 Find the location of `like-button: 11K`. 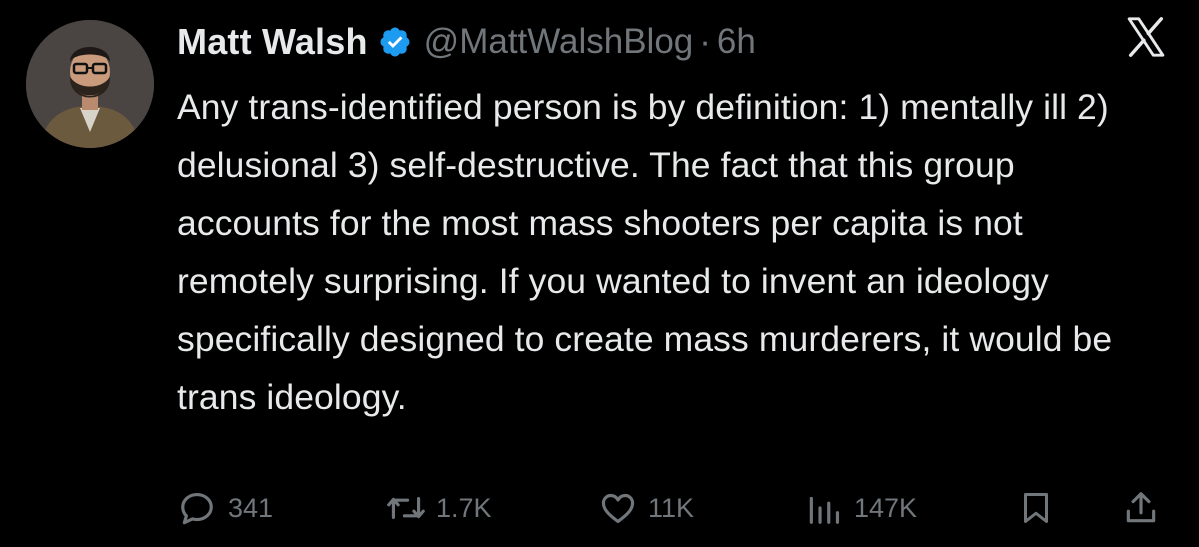

like-button: 11K is located at coordinates (646, 508).